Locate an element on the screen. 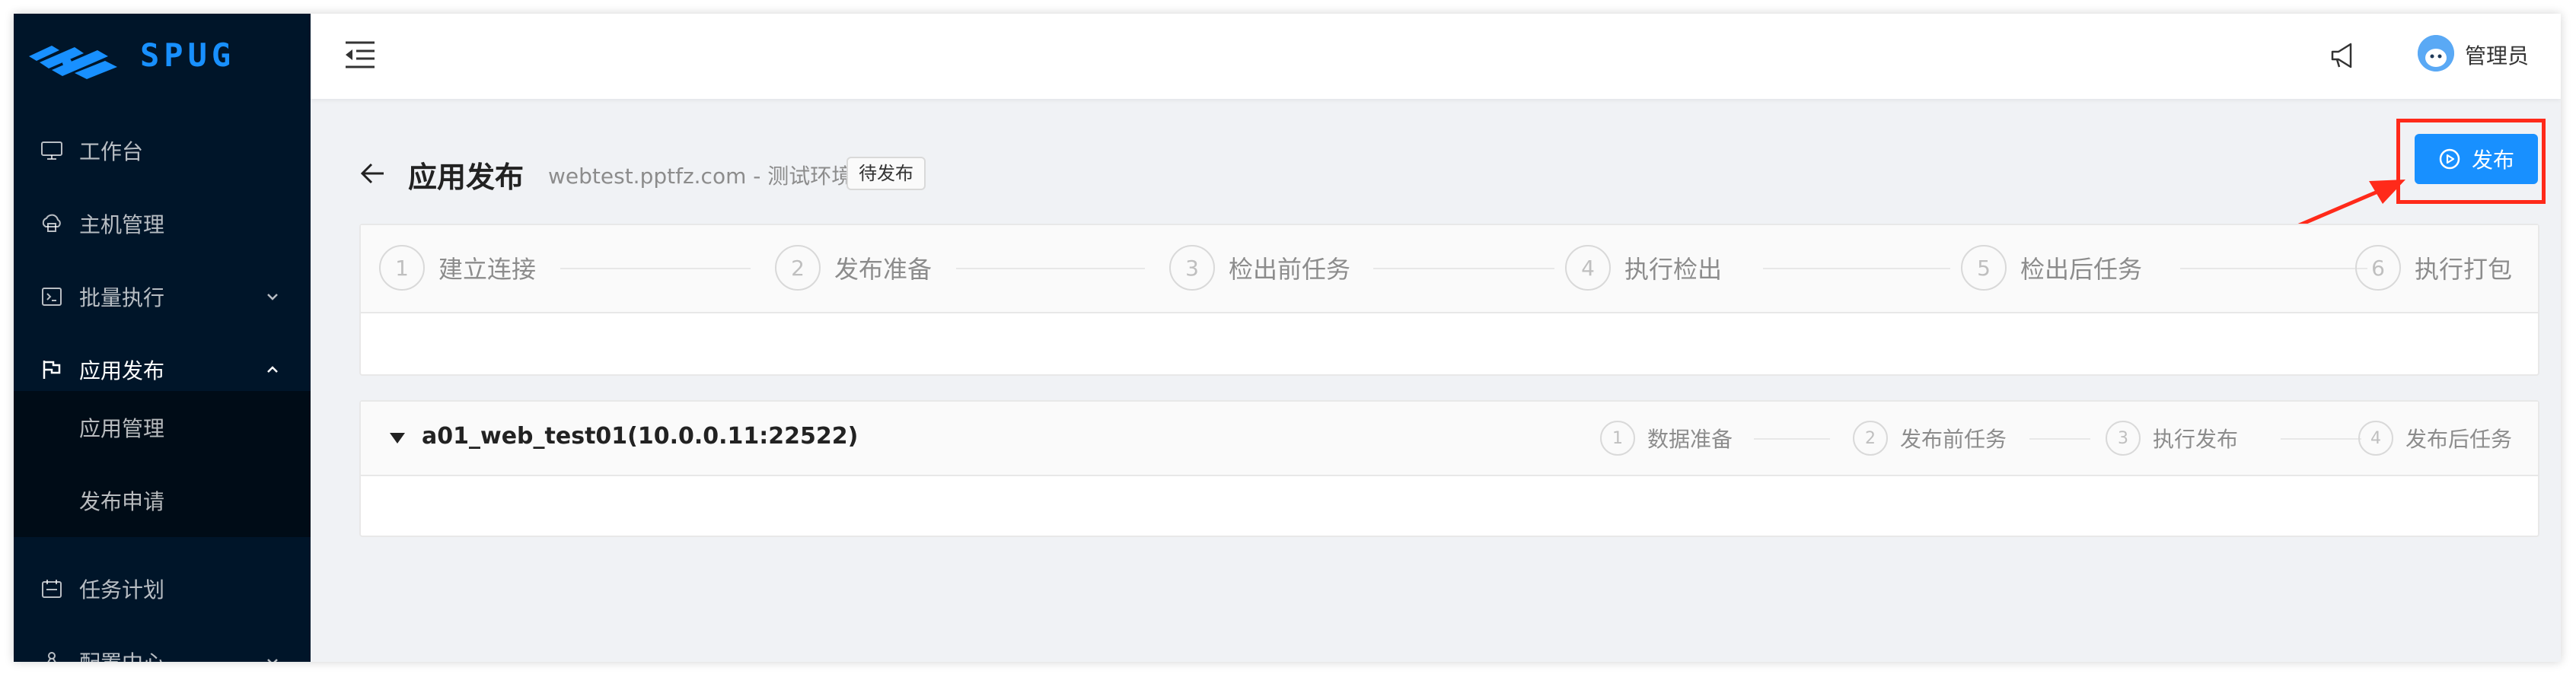  avatar-face-icon is located at coordinates (2436, 53).